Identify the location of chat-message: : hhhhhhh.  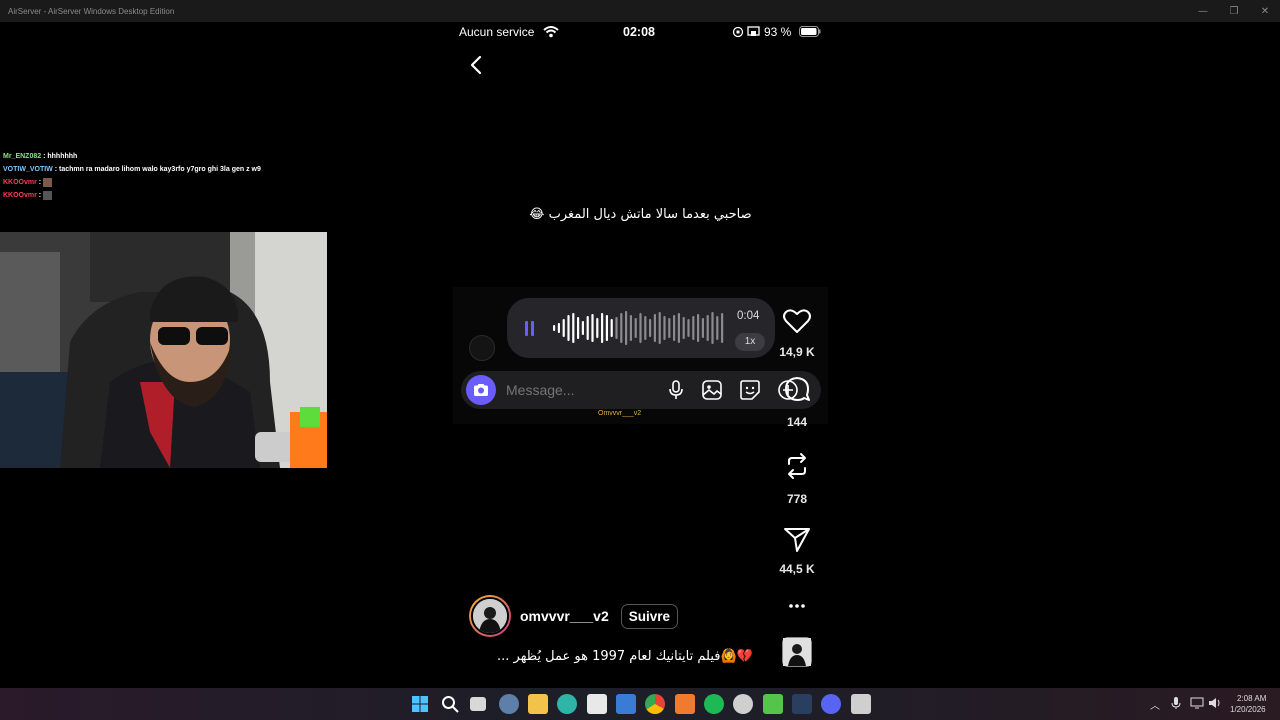
(59, 156).